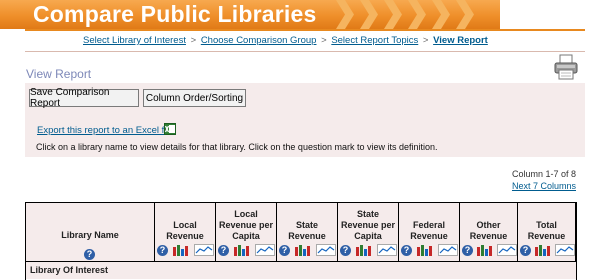 The image size is (600, 280). I want to click on banner: Compare Public Libraries, so click(250, 14).